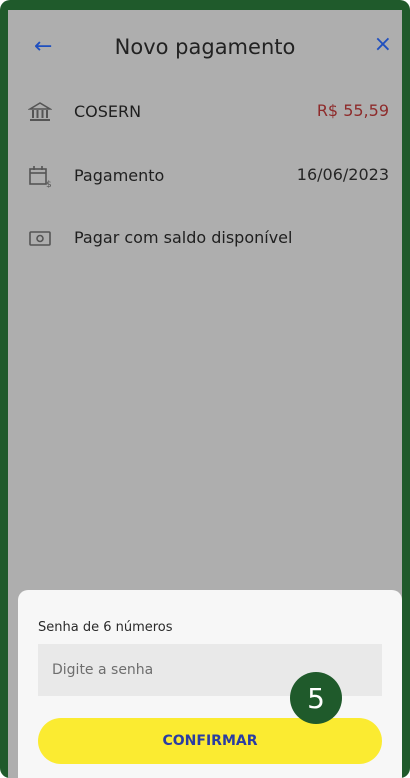 The height and width of the screenshot is (778, 410). What do you see at coordinates (352, 110) in the screenshot?
I see `payment-amount: R$ 55,59` at bounding box center [352, 110].